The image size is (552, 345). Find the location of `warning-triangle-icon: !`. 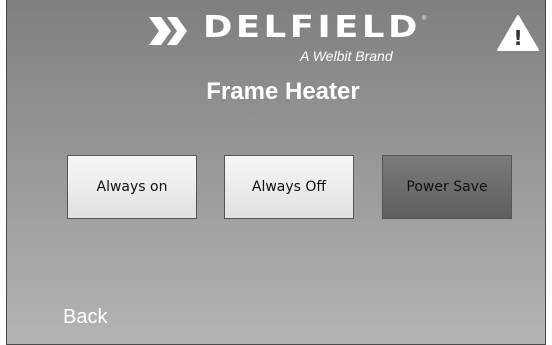

warning-triangle-icon: ! is located at coordinates (518, 33).